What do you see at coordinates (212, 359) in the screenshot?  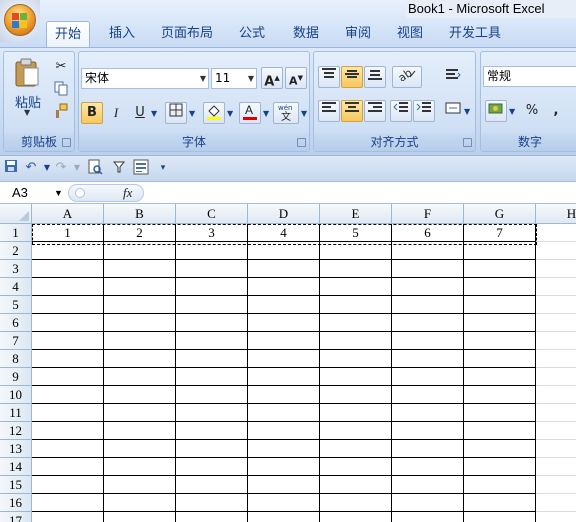 I see `cell-c8` at bounding box center [212, 359].